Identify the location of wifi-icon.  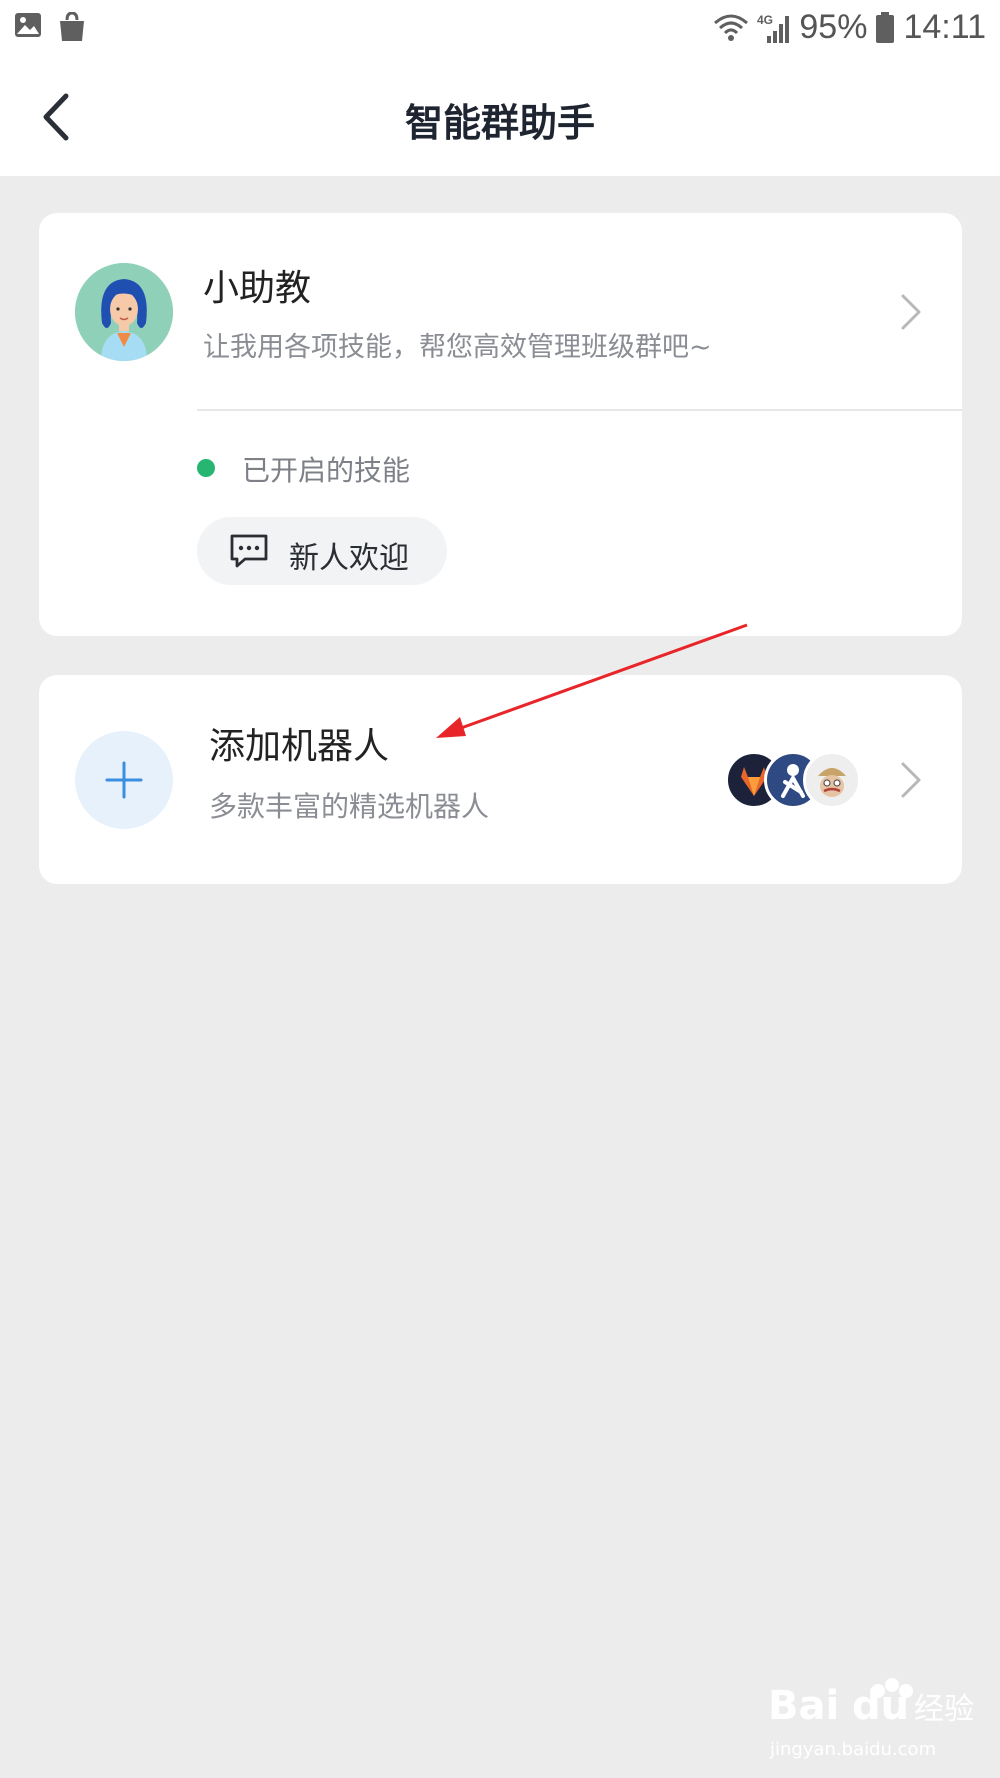
(731, 27).